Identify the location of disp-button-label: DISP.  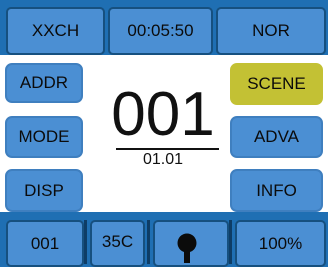
(44, 190).